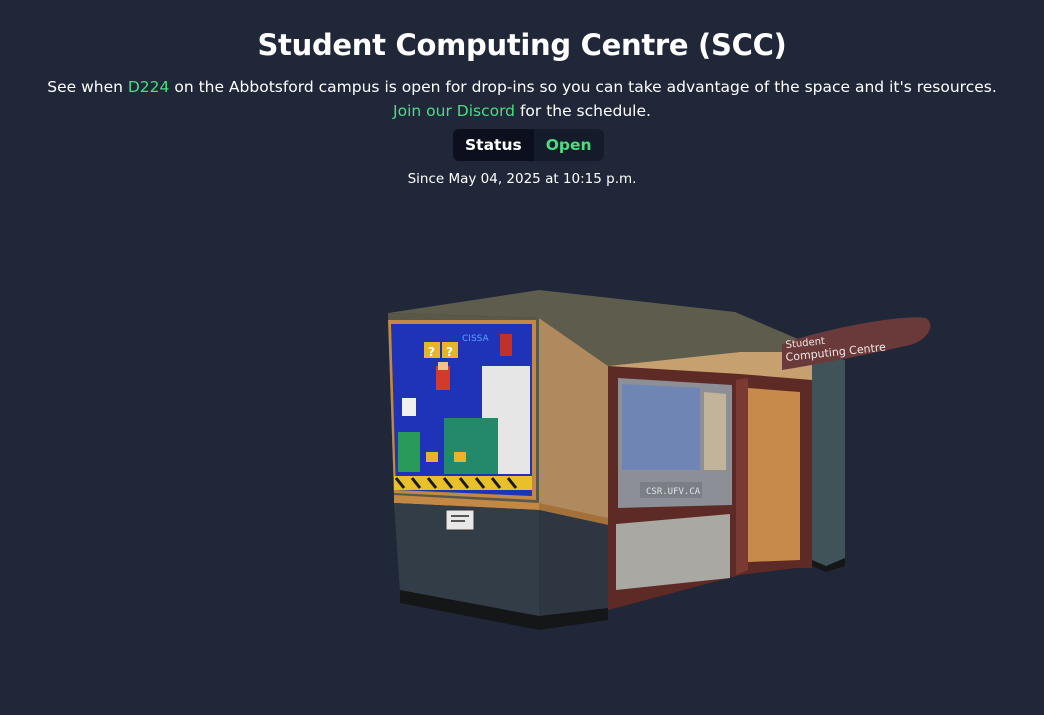 The width and height of the screenshot is (1044, 715). Describe the element at coordinates (462, 410) in the screenshot. I see `mario-poster: ? ? CISSA` at that location.